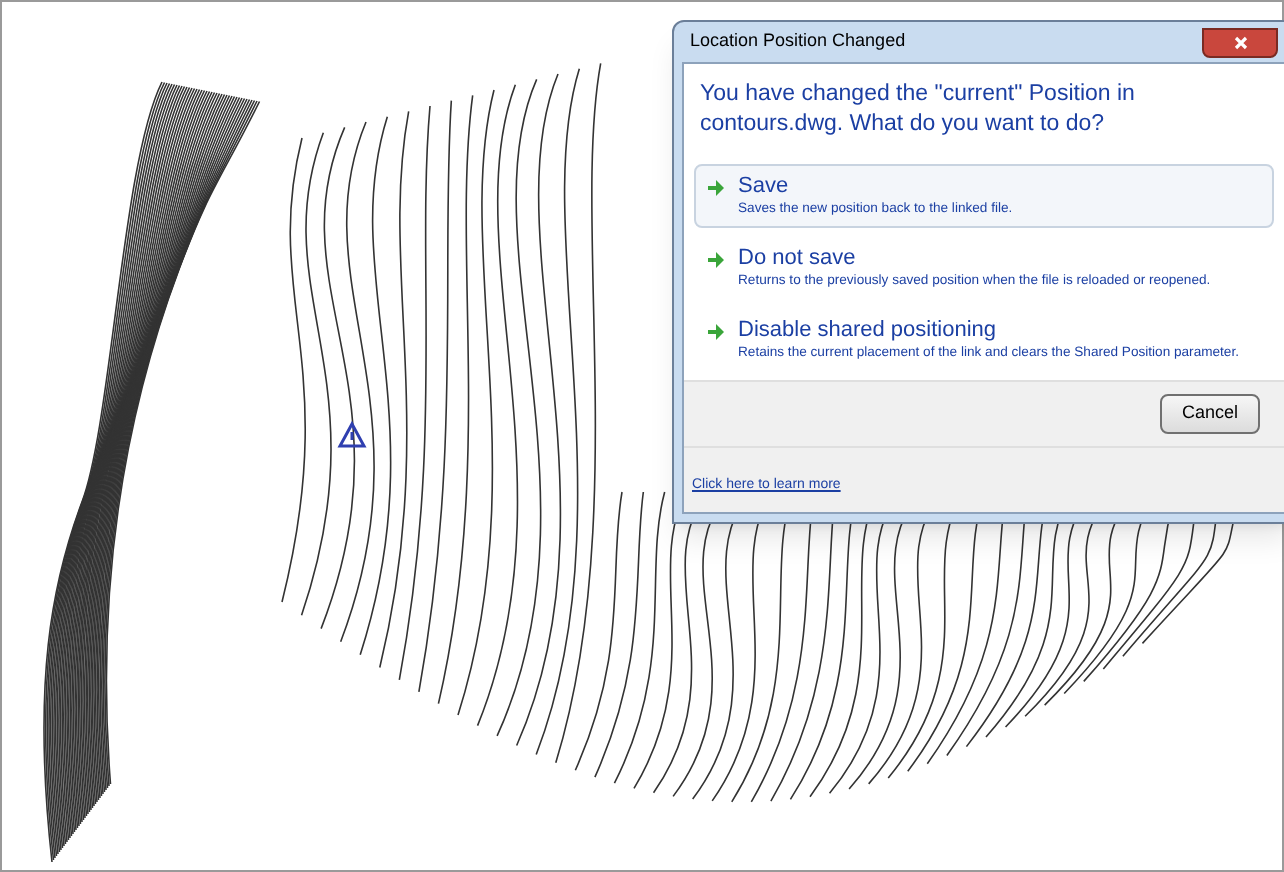  I want to click on option-title: Do not save, so click(798, 258).